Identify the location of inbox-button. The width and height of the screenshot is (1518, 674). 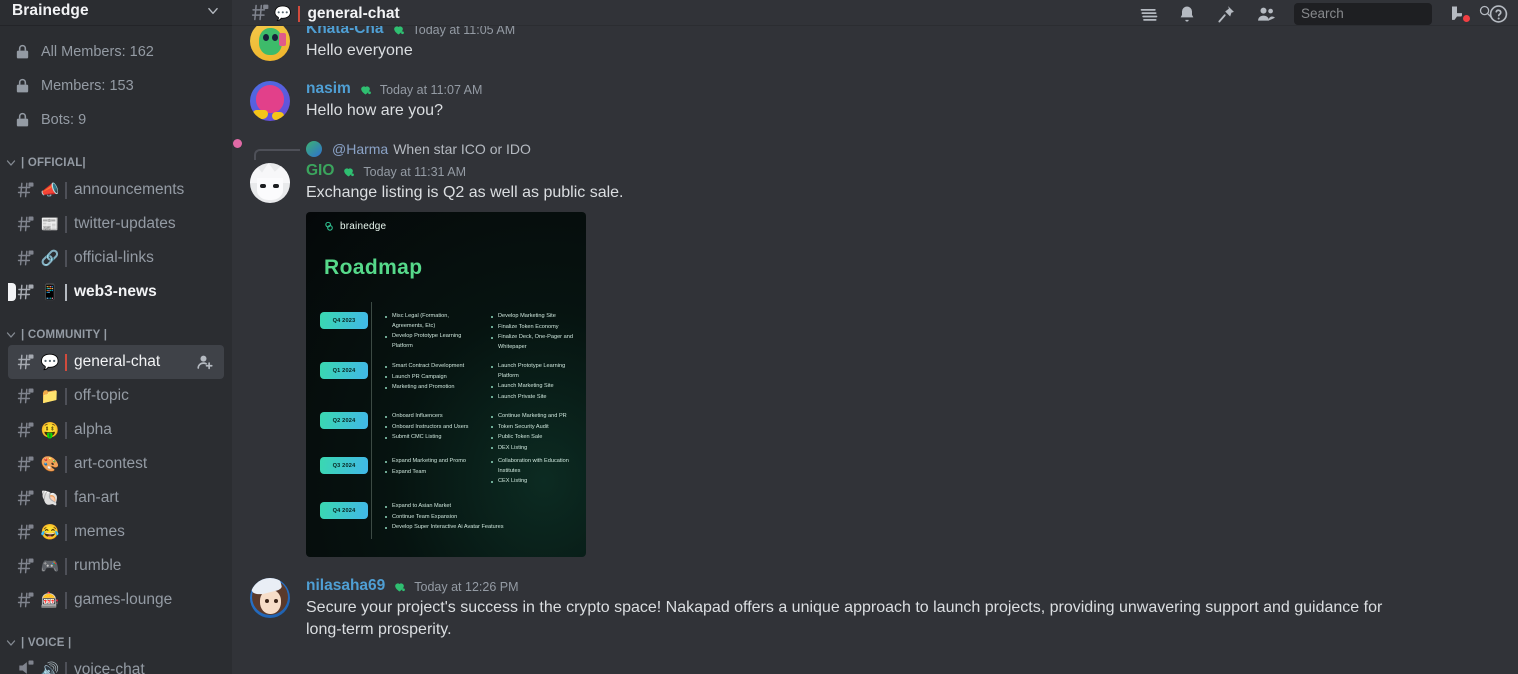
(1460, 14).